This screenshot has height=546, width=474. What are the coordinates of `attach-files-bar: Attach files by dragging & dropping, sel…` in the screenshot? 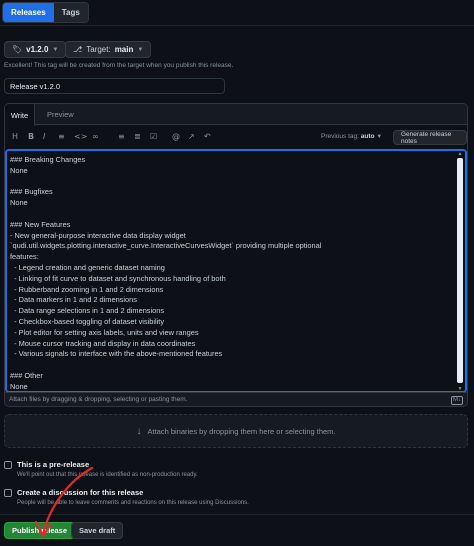 It's located at (236, 399).